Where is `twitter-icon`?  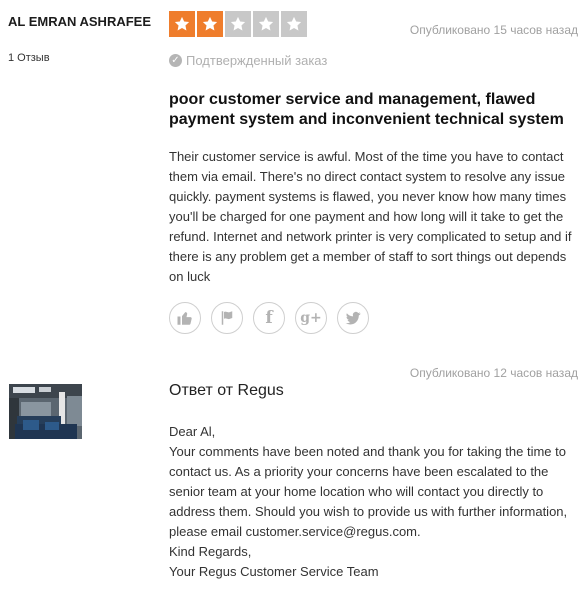 twitter-icon is located at coordinates (353, 318).